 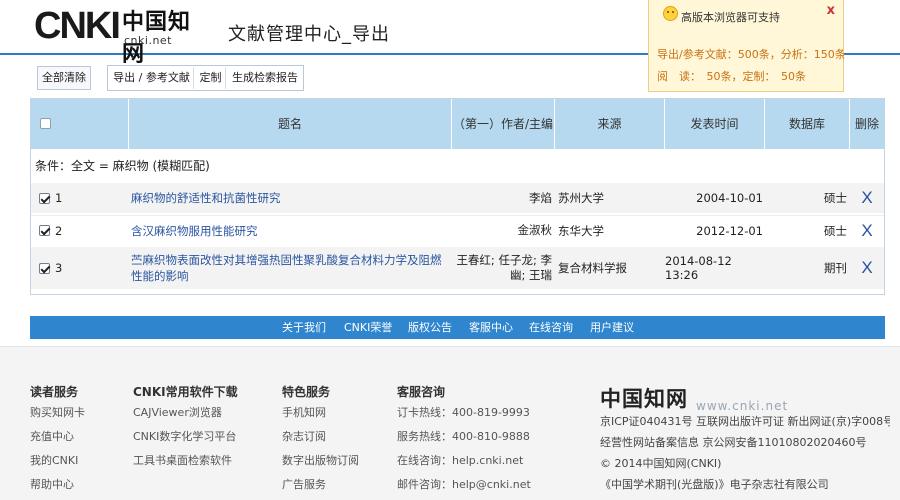 I want to click on header-date: 发表时间, so click(x=715, y=124).